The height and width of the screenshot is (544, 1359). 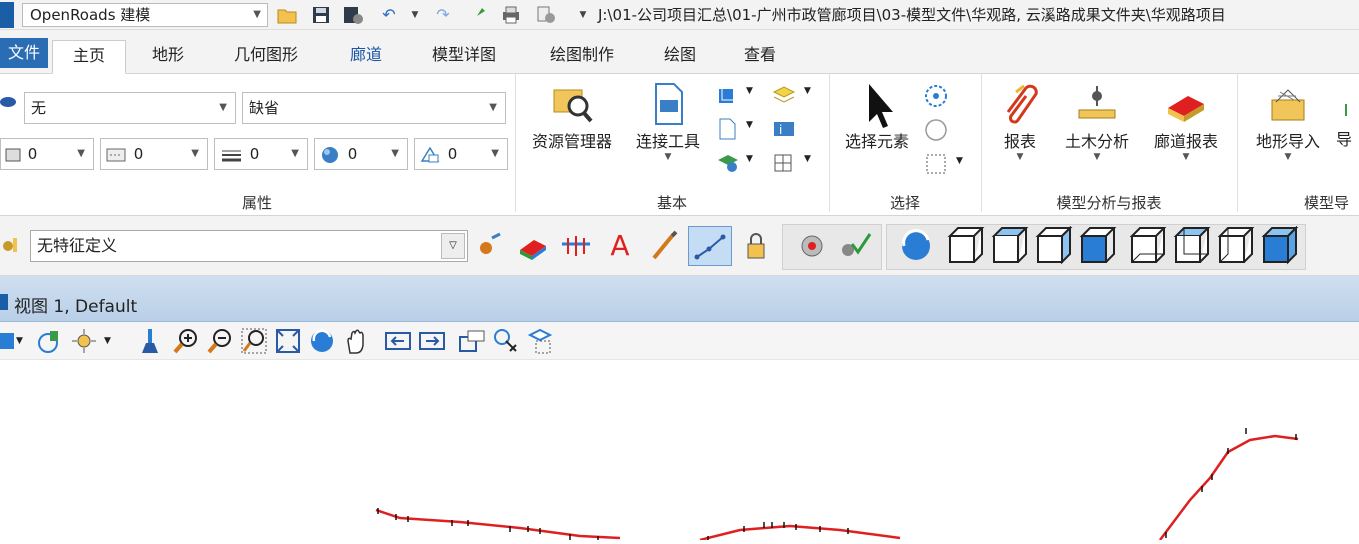 What do you see at coordinates (89, 57) in the screenshot?
I see `tab-home: 主页` at bounding box center [89, 57].